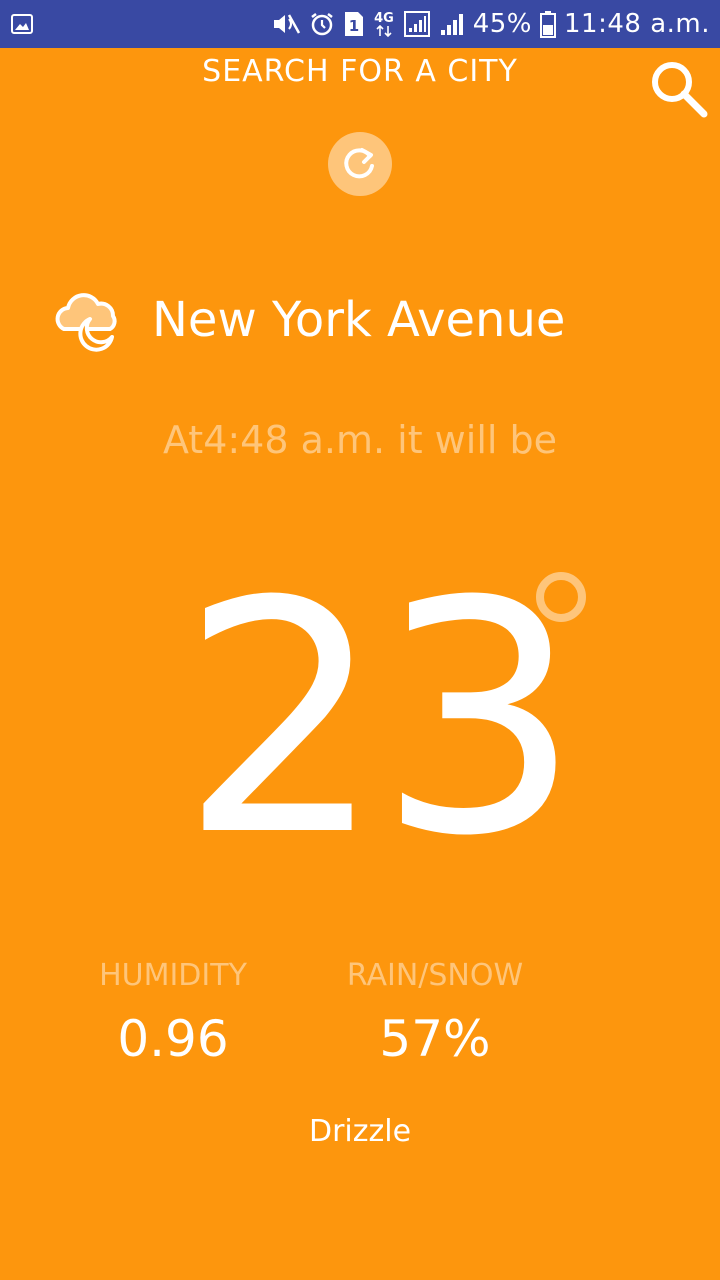 Image resolution: width=720 pixels, height=1280 pixels. What do you see at coordinates (87, 320) in the screenshot?
I see `cloud-moon-icon` at bounding box center [87, 320].